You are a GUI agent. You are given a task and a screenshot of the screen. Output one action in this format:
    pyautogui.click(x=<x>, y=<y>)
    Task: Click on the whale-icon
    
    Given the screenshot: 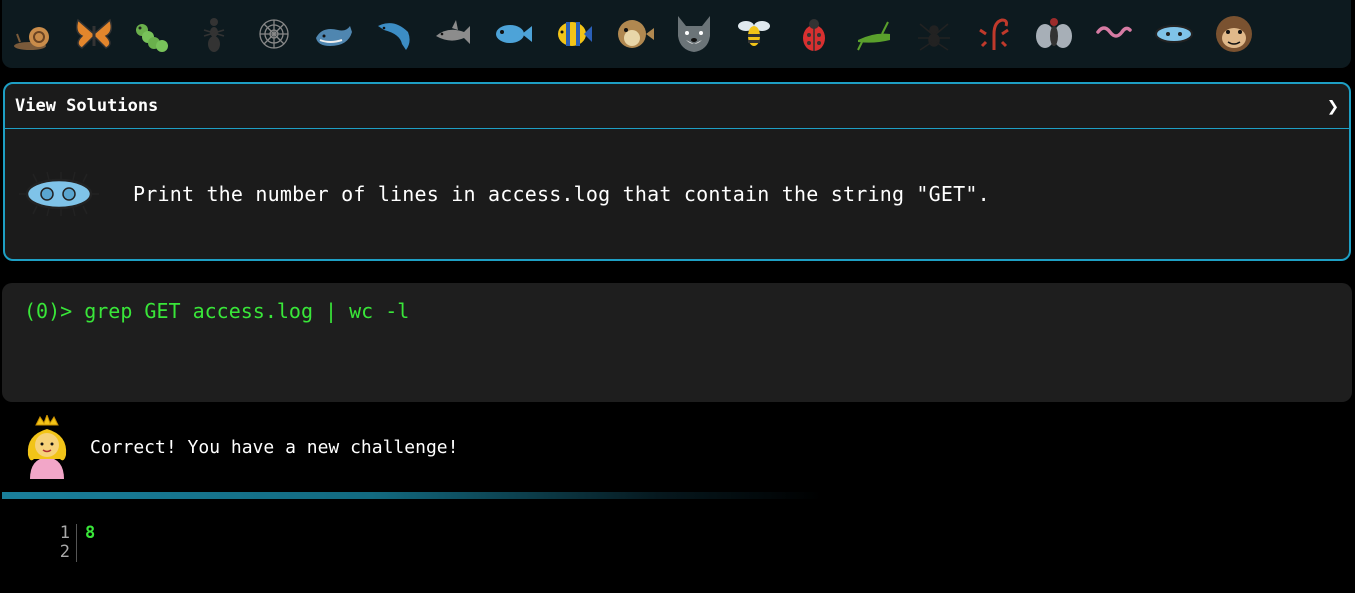 What is the action you would take?
    pyautogui.click(x=334, y=34)
    